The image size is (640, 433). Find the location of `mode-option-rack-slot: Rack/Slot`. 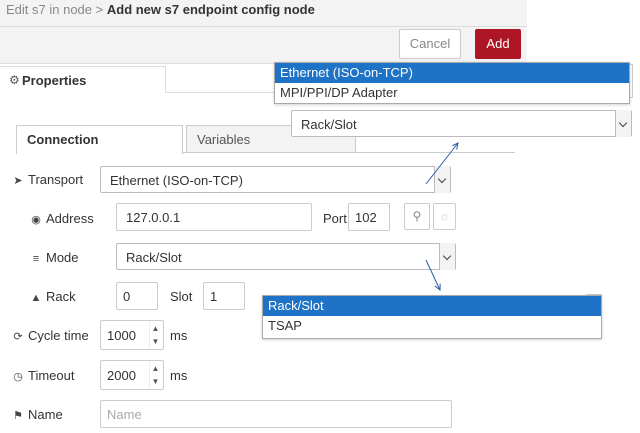

mode-option-rack-slot: Rack/Slot is located at coordinates (432, 306).